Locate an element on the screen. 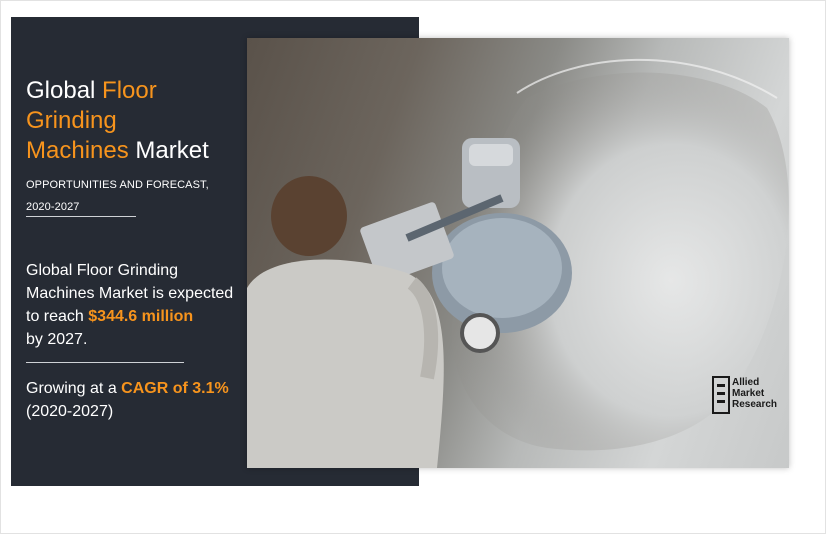  title-prefix: Global is located at coordinates (61, 90).